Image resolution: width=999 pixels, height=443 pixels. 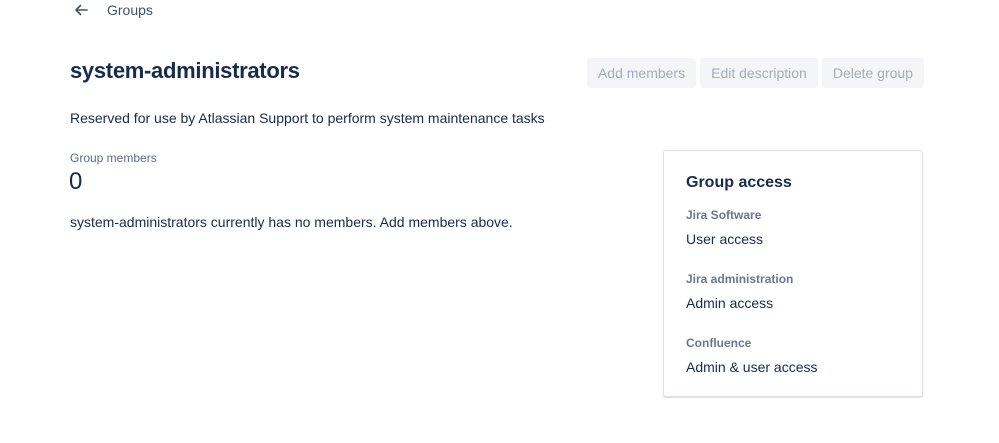 What do you see at coordinates (752, 367) in the screenshot?
I see `access-value-confluence: Admin & user access` at bounding box center [752, 367].